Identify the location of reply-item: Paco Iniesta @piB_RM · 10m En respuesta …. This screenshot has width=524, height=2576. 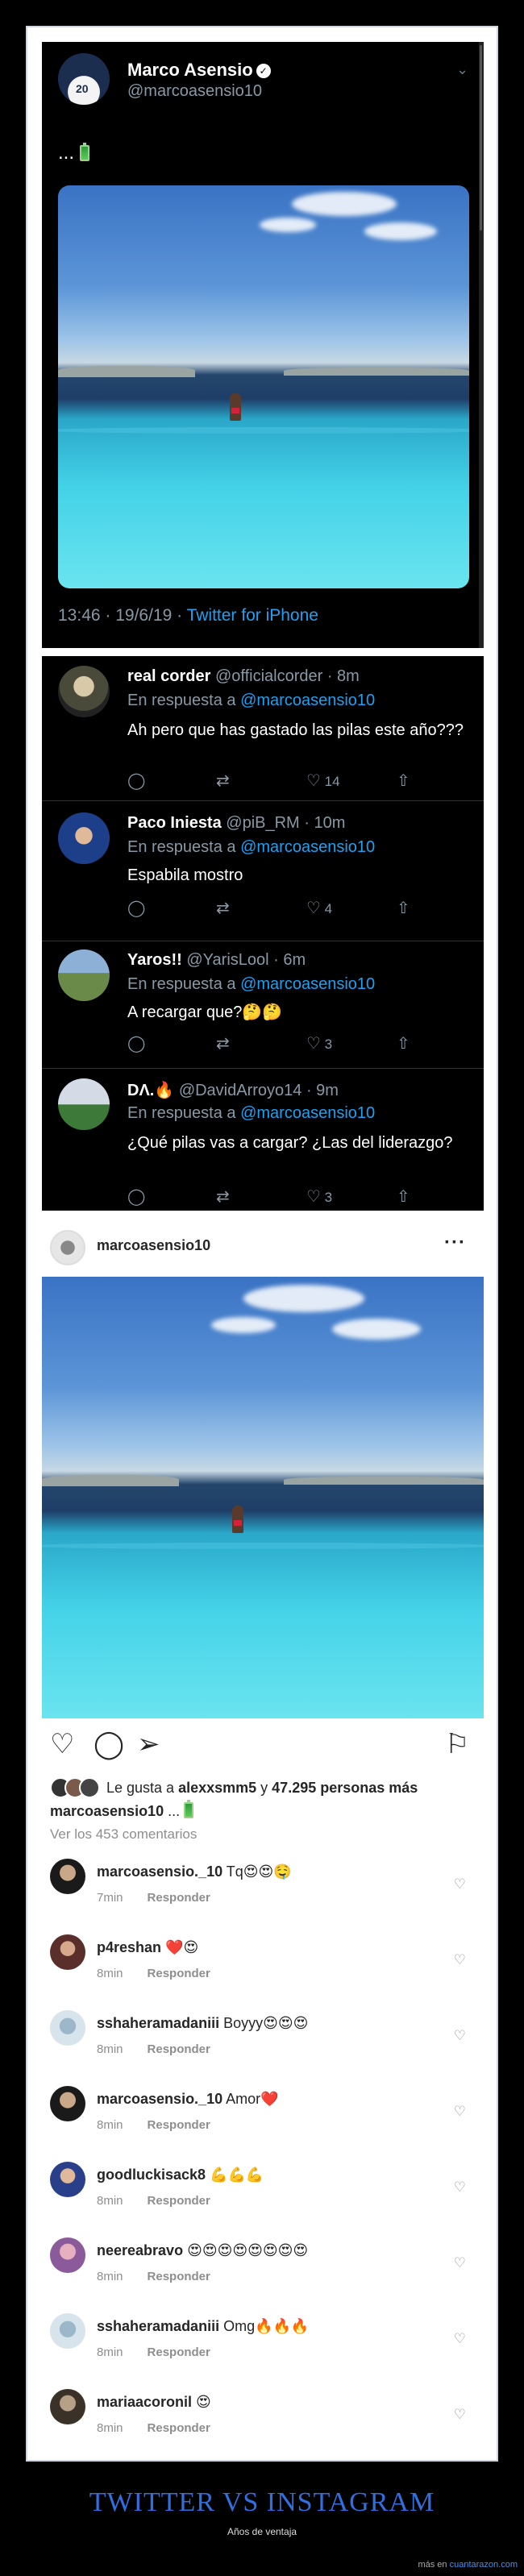
(263, 871).